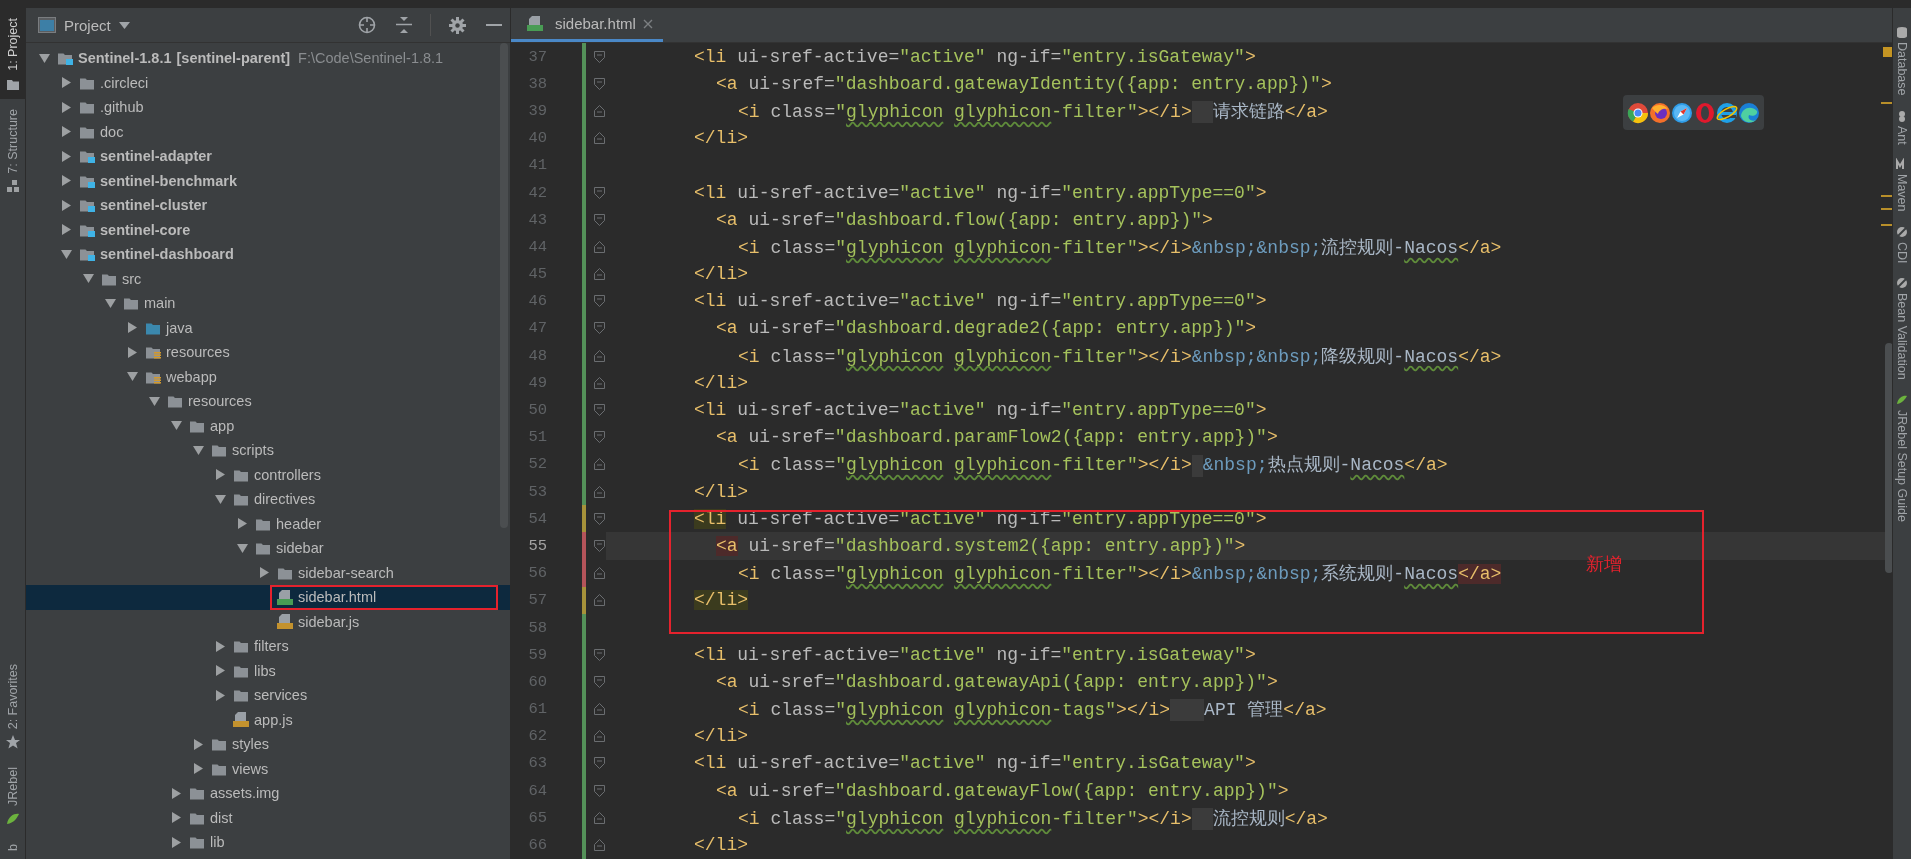  I want to click on tree-item-label: doc, so click(112, 131).